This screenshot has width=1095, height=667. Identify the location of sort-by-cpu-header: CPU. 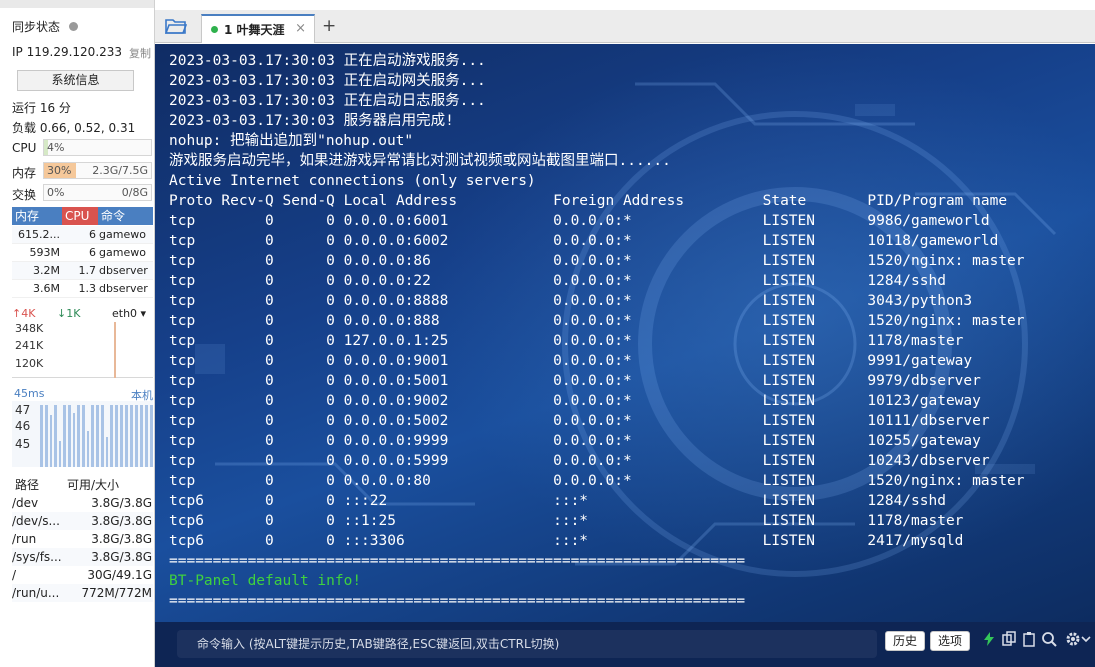
(80, 216).